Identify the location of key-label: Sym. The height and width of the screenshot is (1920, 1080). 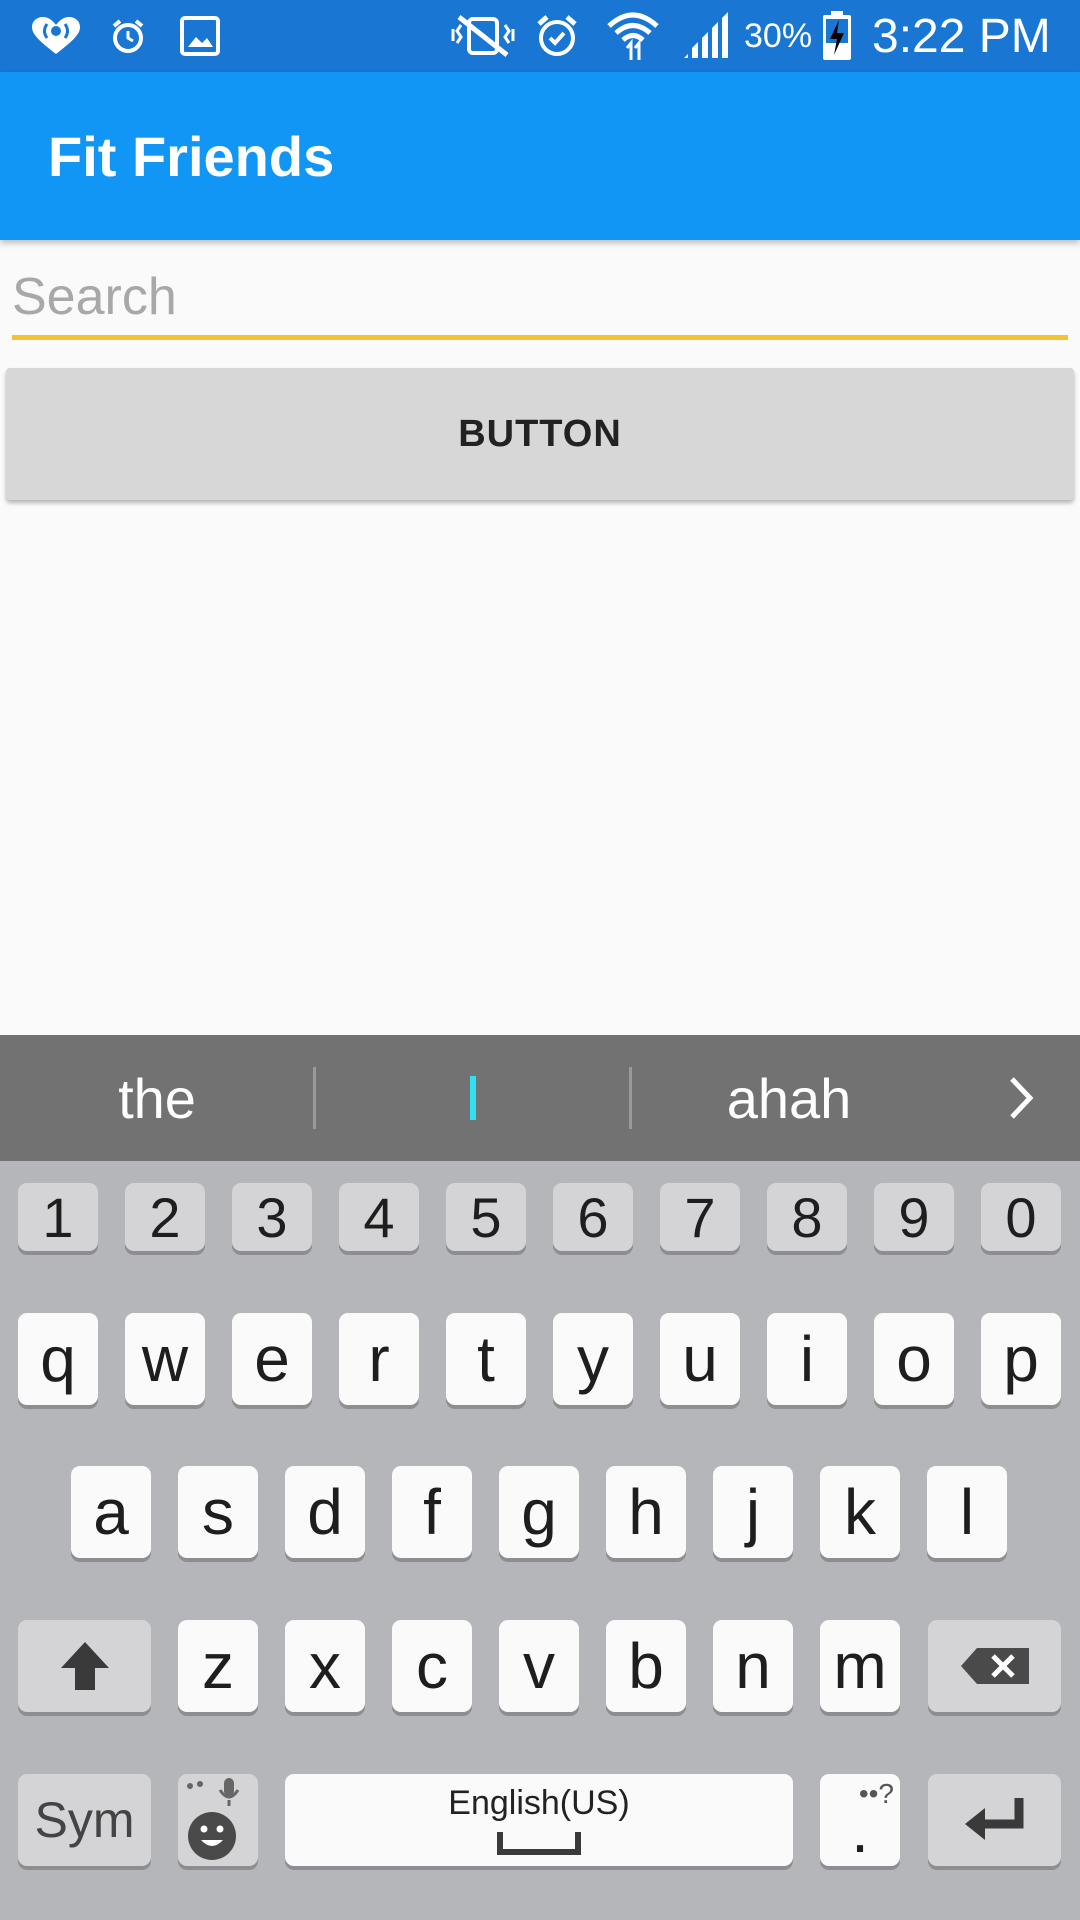
(84, 1820).